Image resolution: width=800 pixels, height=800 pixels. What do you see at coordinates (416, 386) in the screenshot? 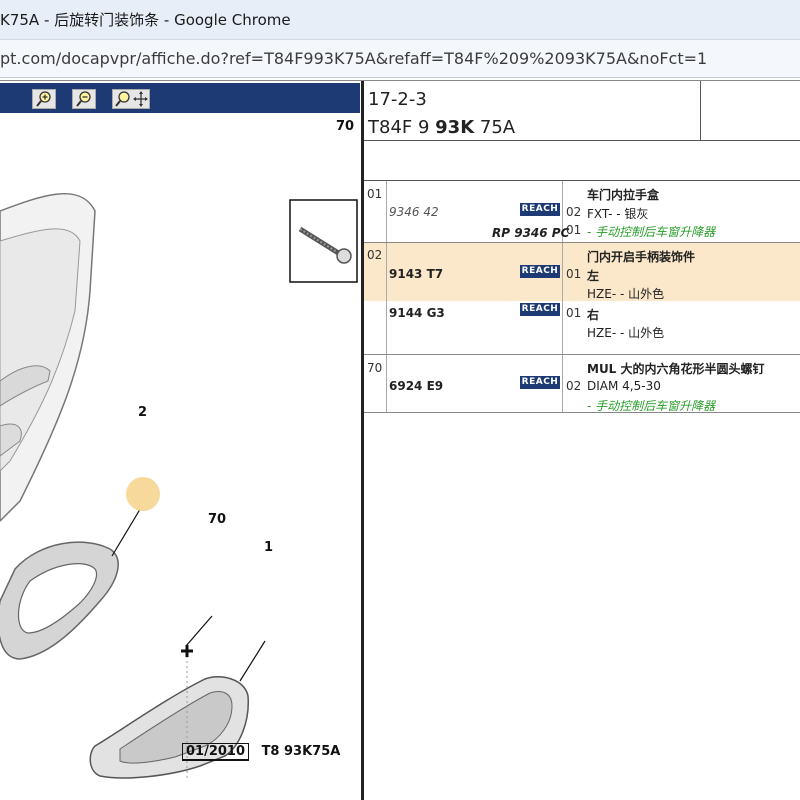
I see `part-number: 6924 E9` at bounding box center [416, 386].